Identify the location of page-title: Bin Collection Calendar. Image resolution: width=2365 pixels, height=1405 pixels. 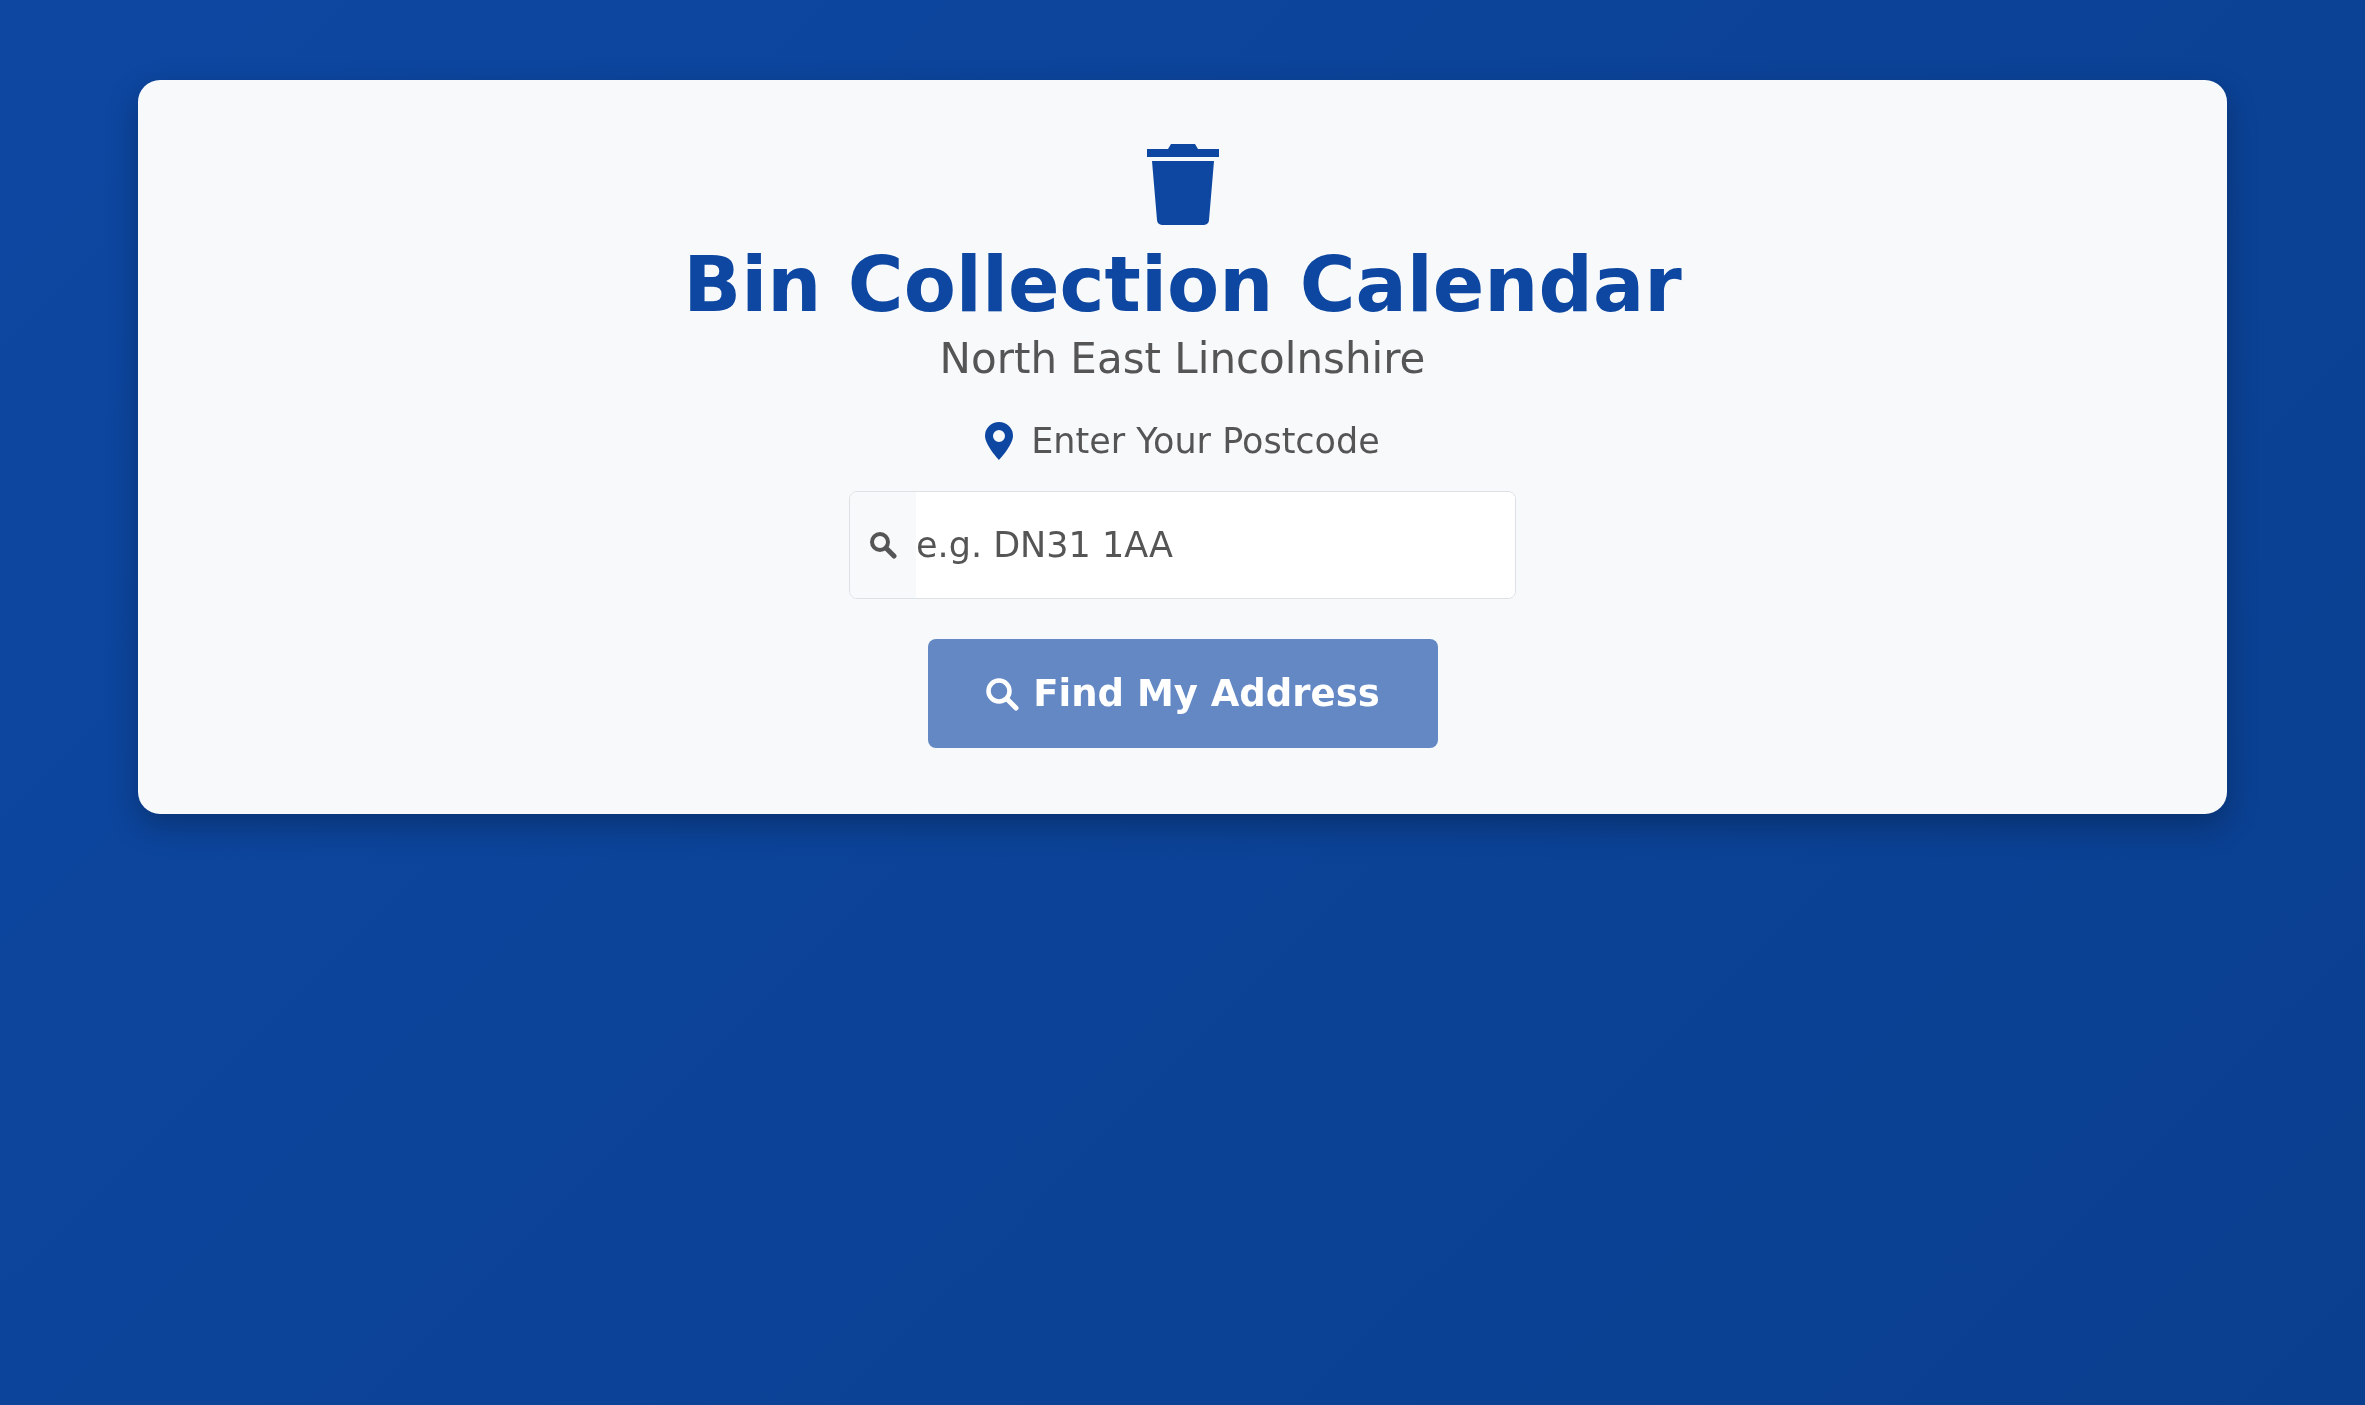
(1182, 285).